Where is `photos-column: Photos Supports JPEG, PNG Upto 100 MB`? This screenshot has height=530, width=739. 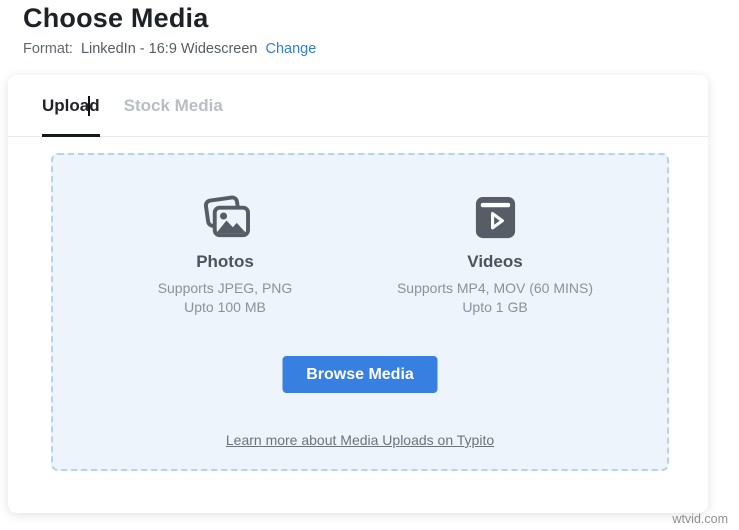
photos-column: Photos Supports JPEG, PNG Upto 100 MB is located at coordinates (225, 255).